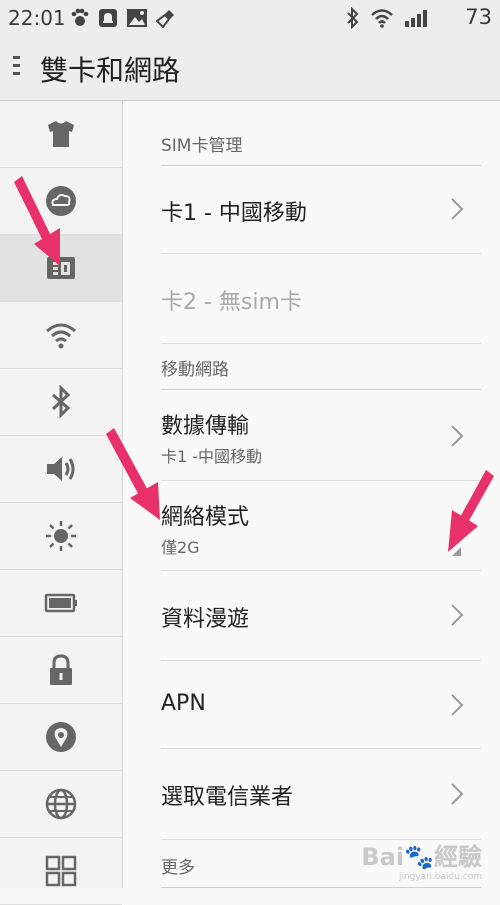 The height and width of the screenshot is (905, 500). Describe the element at coordinates (250, 69) in the screenshot. I see `app-bar: 雙卡和網路` at that location.